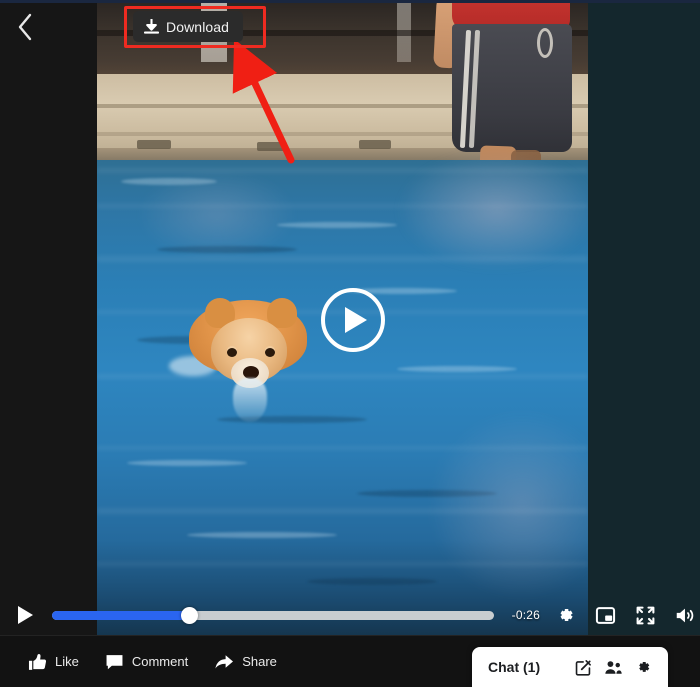 The height and width of the screenshot is (687, 700). I want to click on chat-settings-button, so click(643, 667).